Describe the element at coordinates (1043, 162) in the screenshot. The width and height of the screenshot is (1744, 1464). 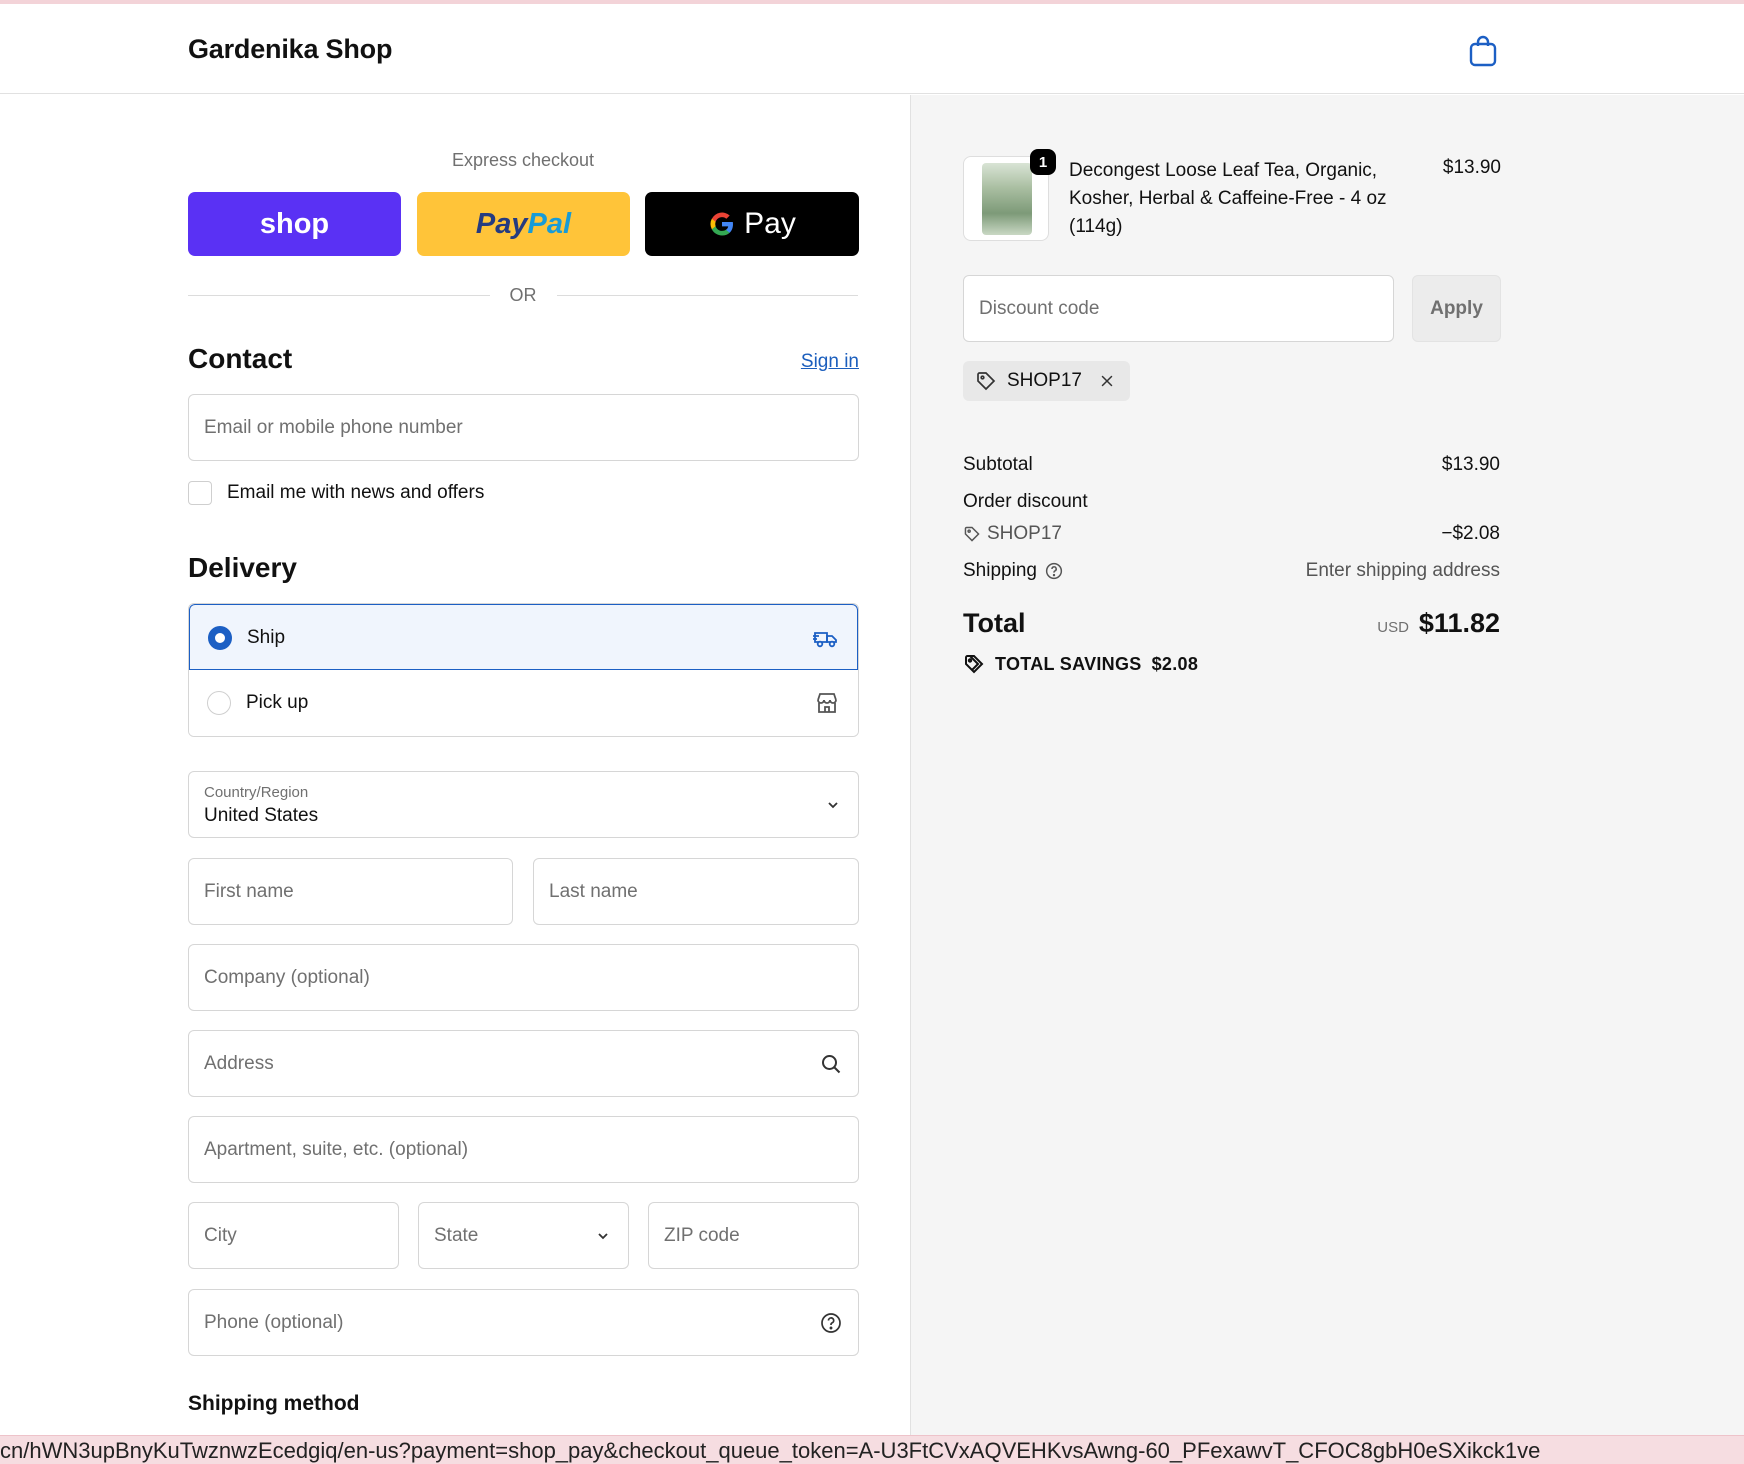
I see `quantity-badge: 1` at that location.